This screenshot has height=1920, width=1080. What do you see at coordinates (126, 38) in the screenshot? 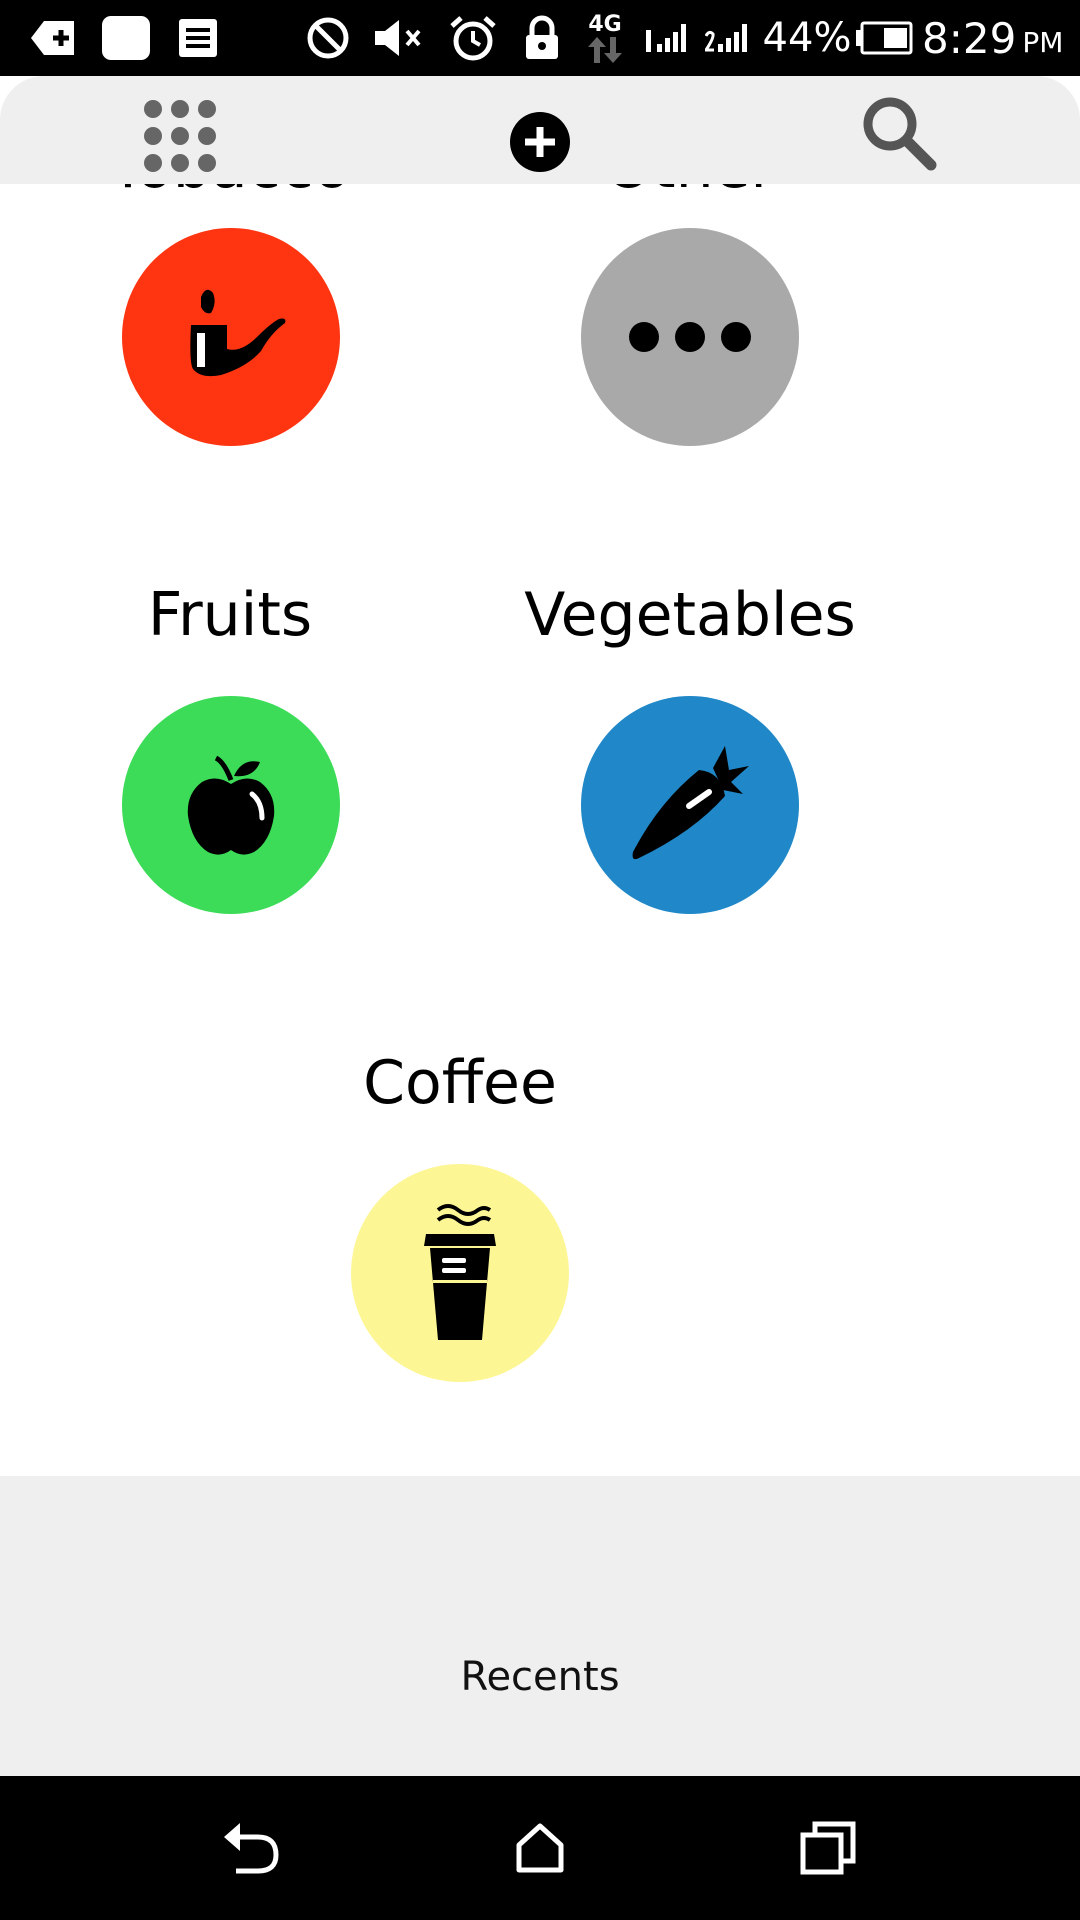
I see `photo-icon` at bounding box center [126, 38].